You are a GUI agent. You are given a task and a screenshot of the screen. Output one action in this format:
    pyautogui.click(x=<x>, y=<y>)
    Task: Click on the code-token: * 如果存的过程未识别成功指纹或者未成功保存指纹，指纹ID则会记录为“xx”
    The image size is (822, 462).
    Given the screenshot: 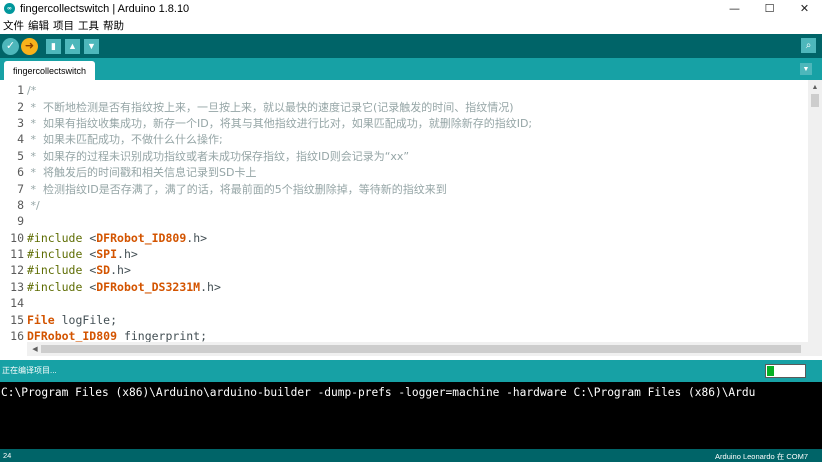 What is the action you would take?
    pyautogui.click(x=218, y=156)
    